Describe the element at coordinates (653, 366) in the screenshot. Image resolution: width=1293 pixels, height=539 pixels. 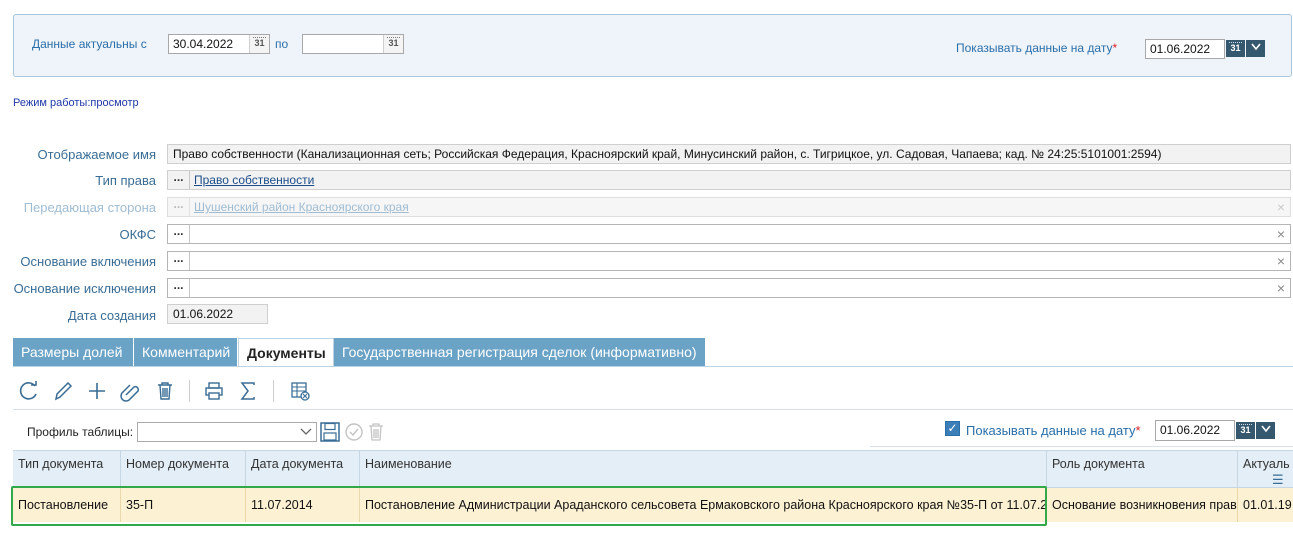
I see `tab-divider` at that location.